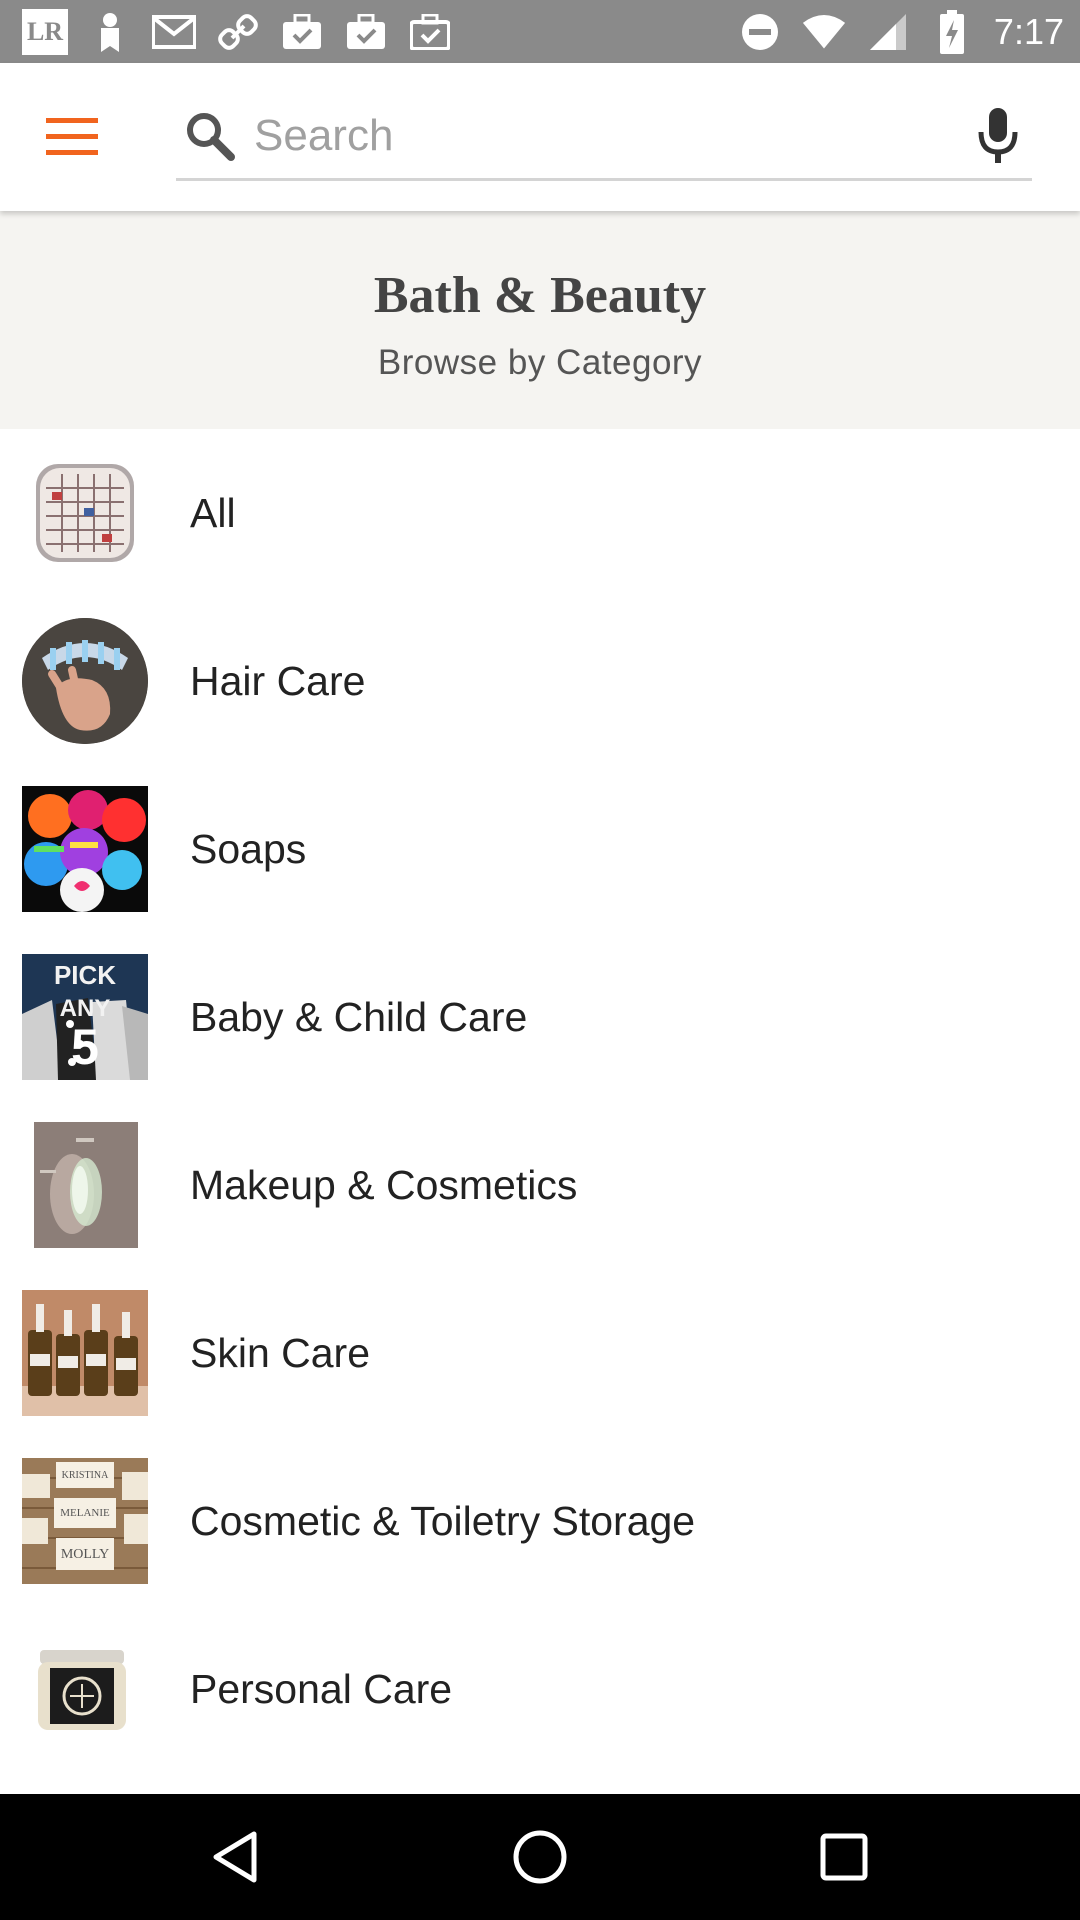 The height and width of the screenshot is (1920, 1080). I want to click on bookmark-icon, so click(110, 32).